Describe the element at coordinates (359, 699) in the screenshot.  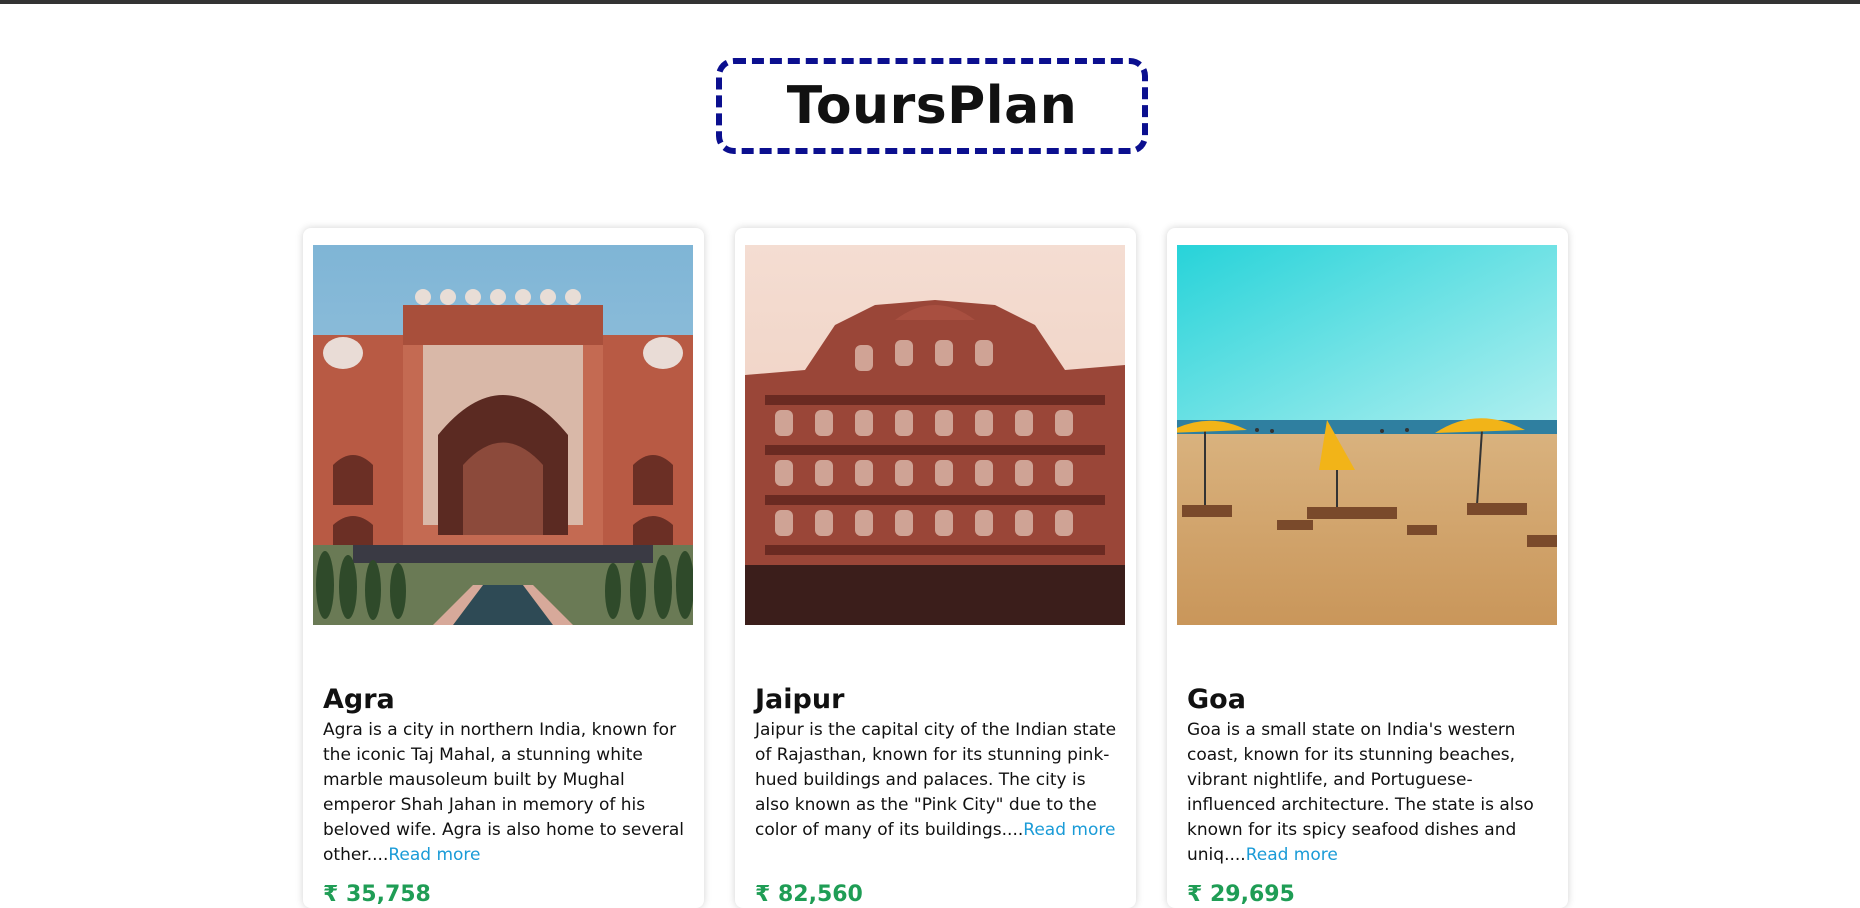
I see `tour-city-name: Agra` at that location.